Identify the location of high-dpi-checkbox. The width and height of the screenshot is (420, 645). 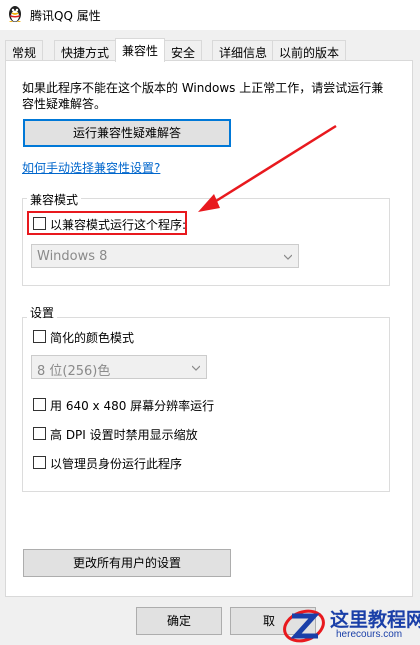
(39, 433).